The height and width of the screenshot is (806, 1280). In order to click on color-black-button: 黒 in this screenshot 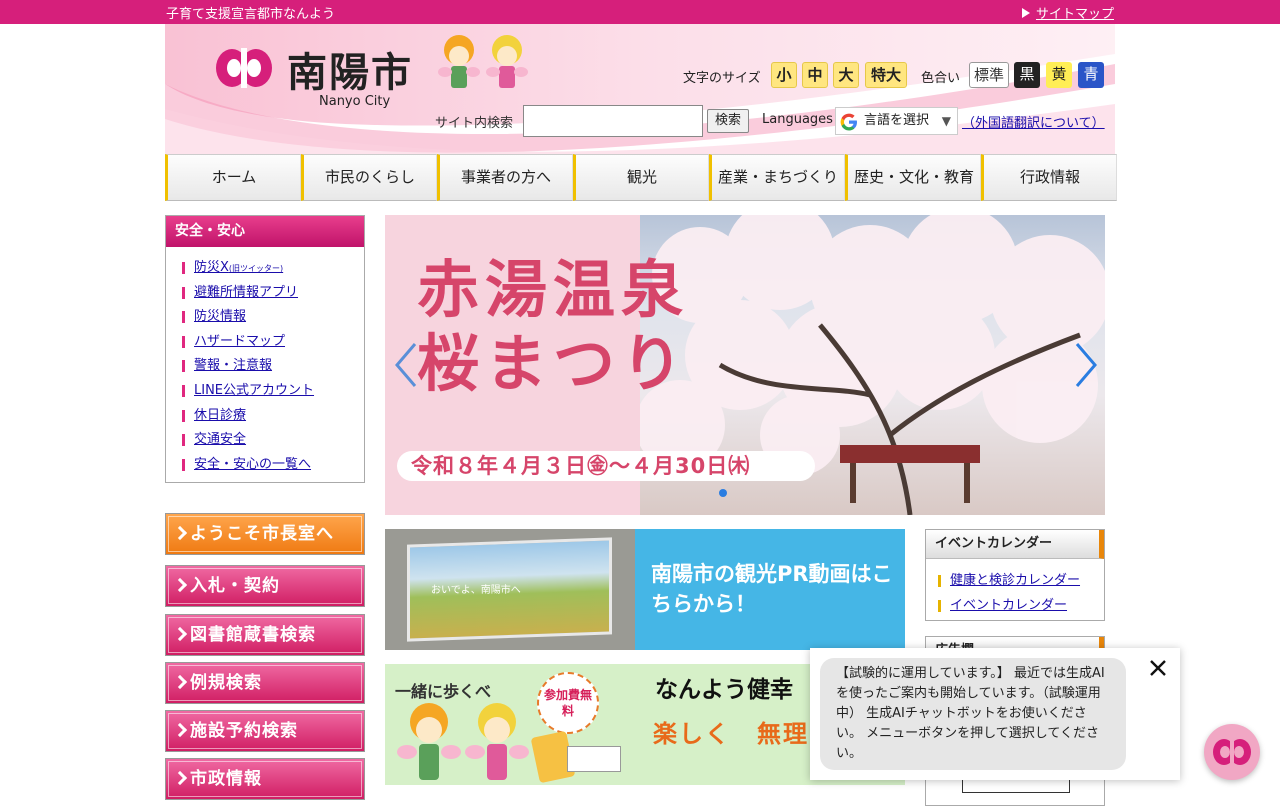, I will do `click(1027, 75)`.